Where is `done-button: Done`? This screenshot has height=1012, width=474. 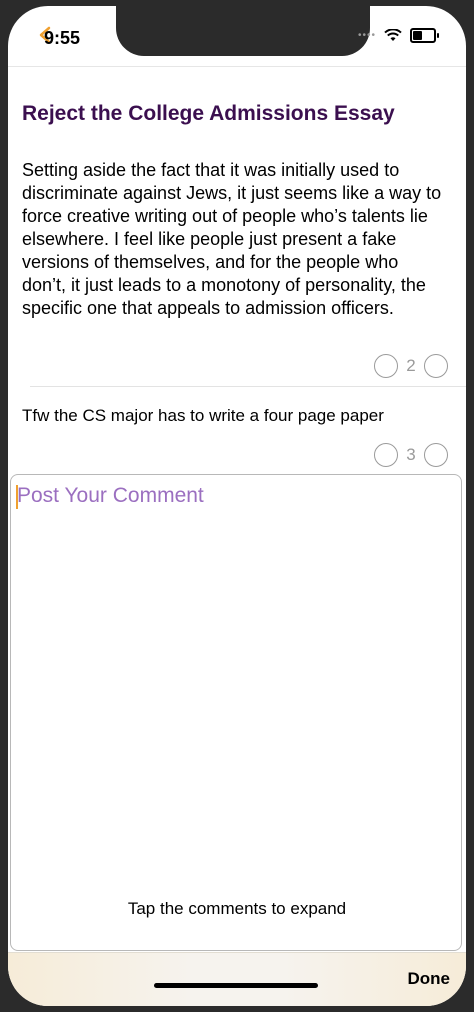 done-button: Done is located at coordinates (429, 979).